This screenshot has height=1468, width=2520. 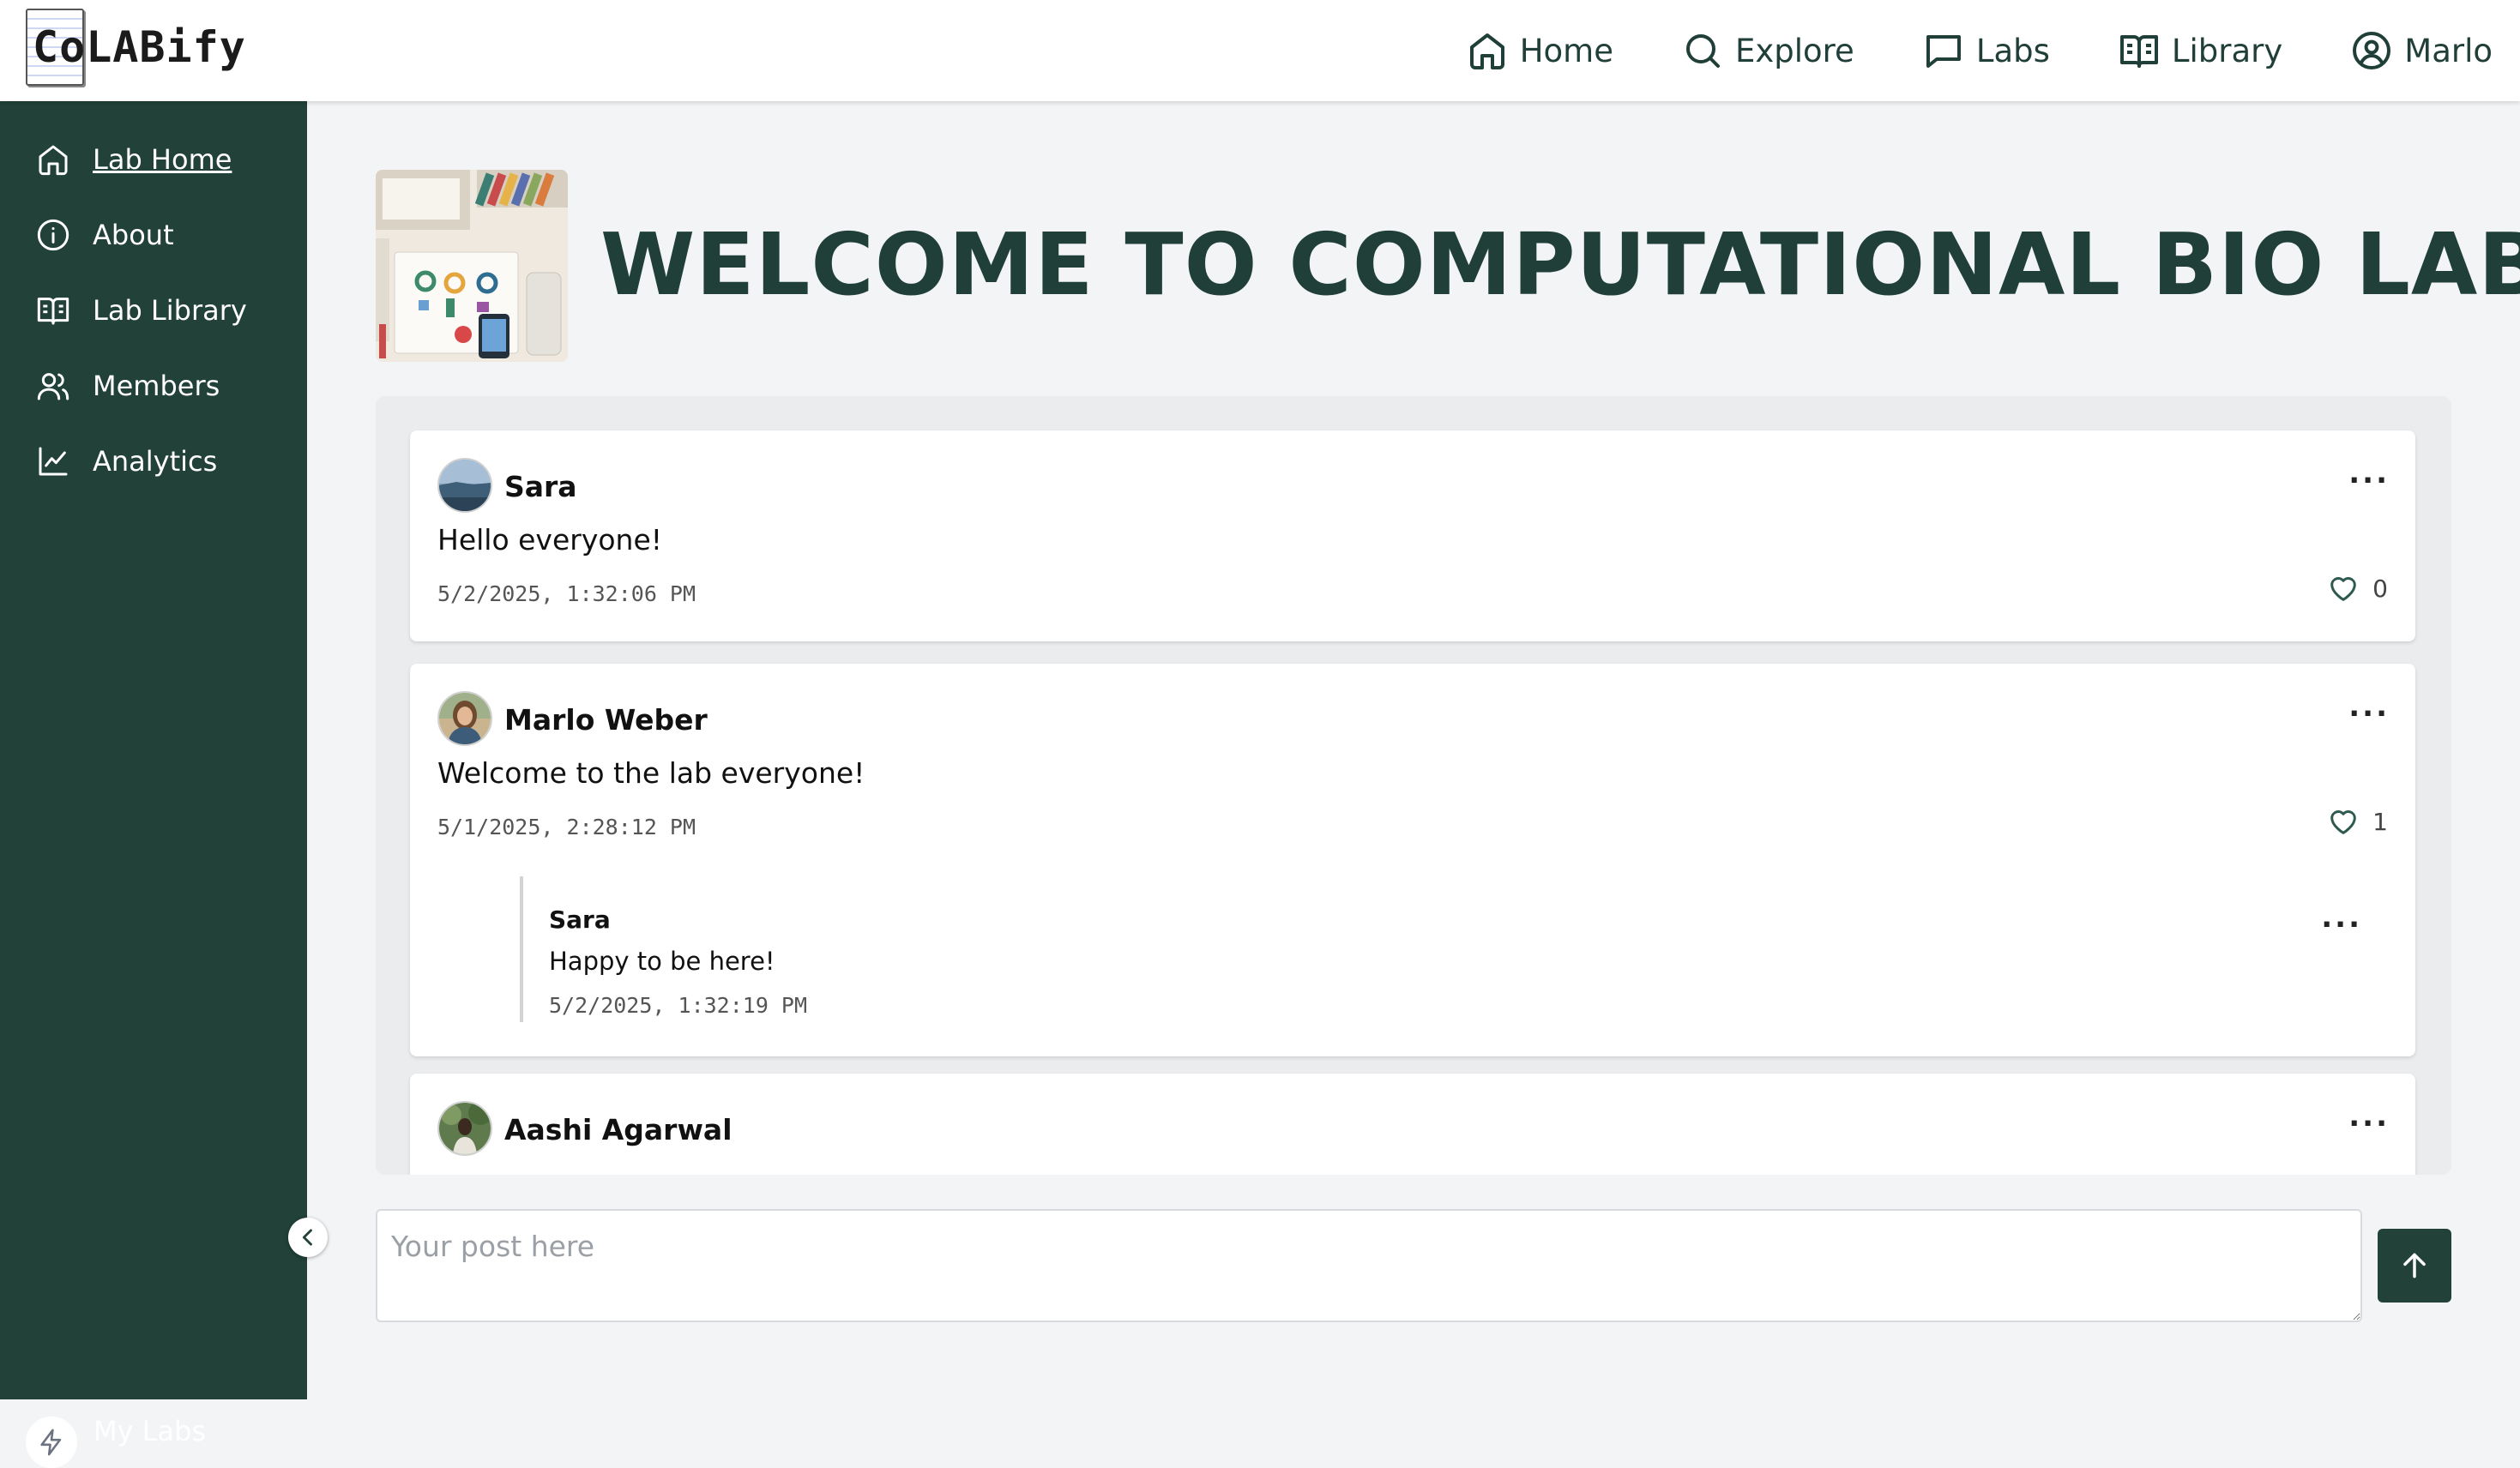 I want to click on arrow-up-icon, so click(x=2414, y=1265).